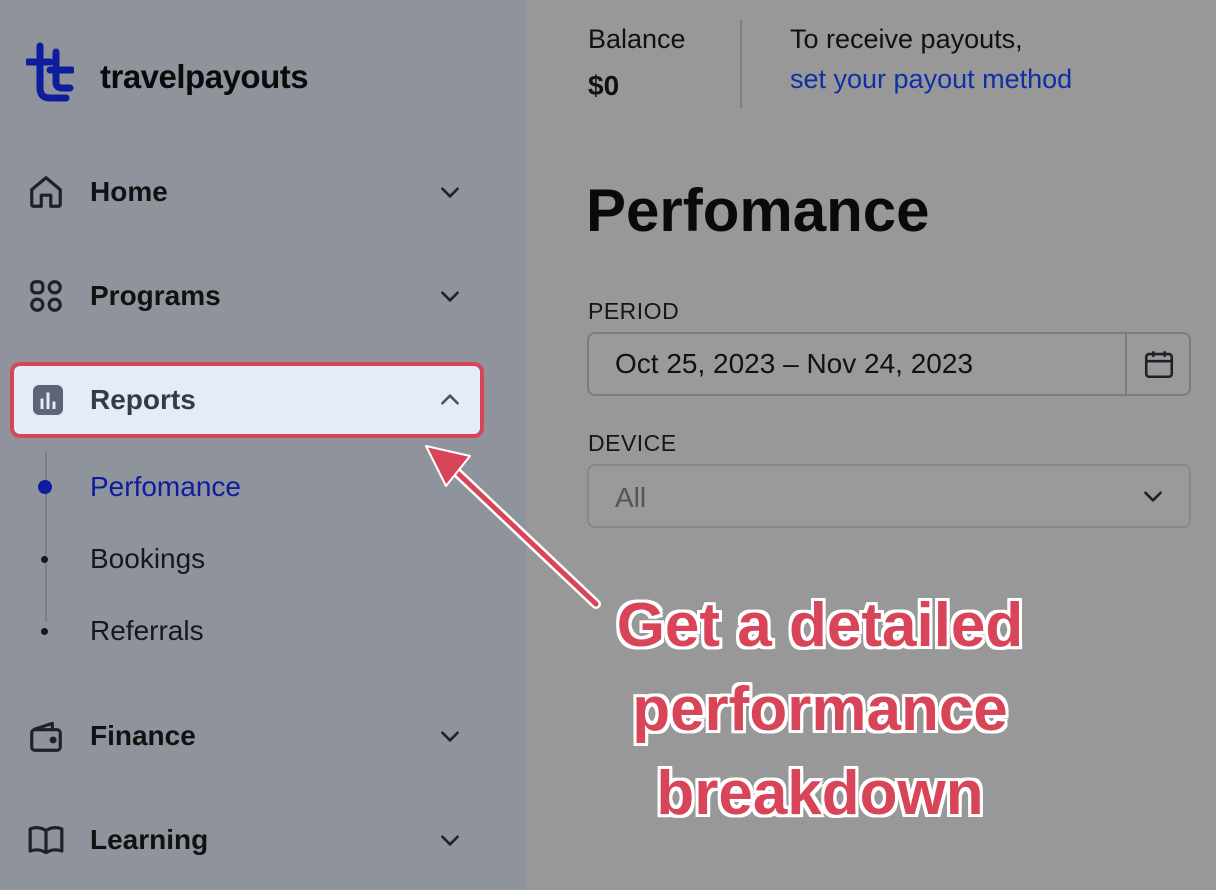 The image size is (1216, 890). I want to click on period-value: Oct 25, 2023 – Nov 24, 2023, so click(794, 363).